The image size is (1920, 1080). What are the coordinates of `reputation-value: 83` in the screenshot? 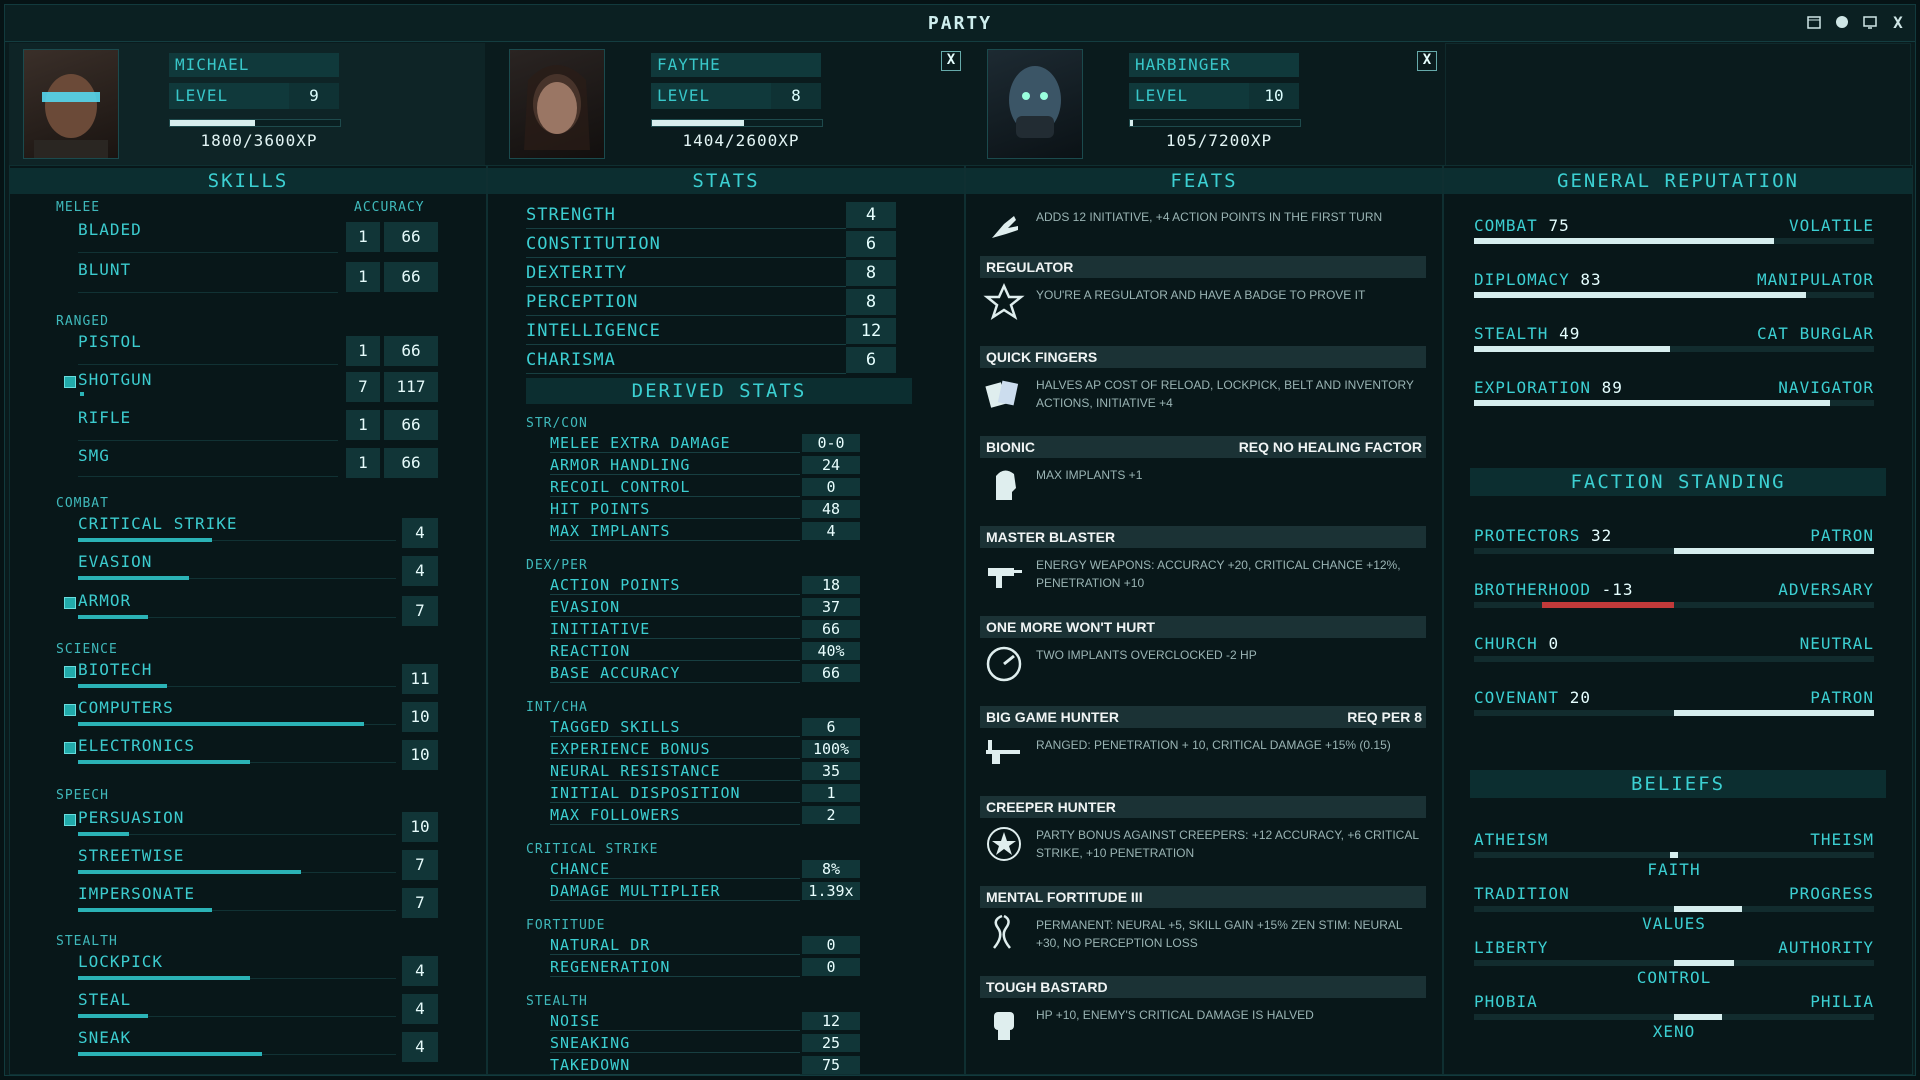 It's located at (1591, 279).